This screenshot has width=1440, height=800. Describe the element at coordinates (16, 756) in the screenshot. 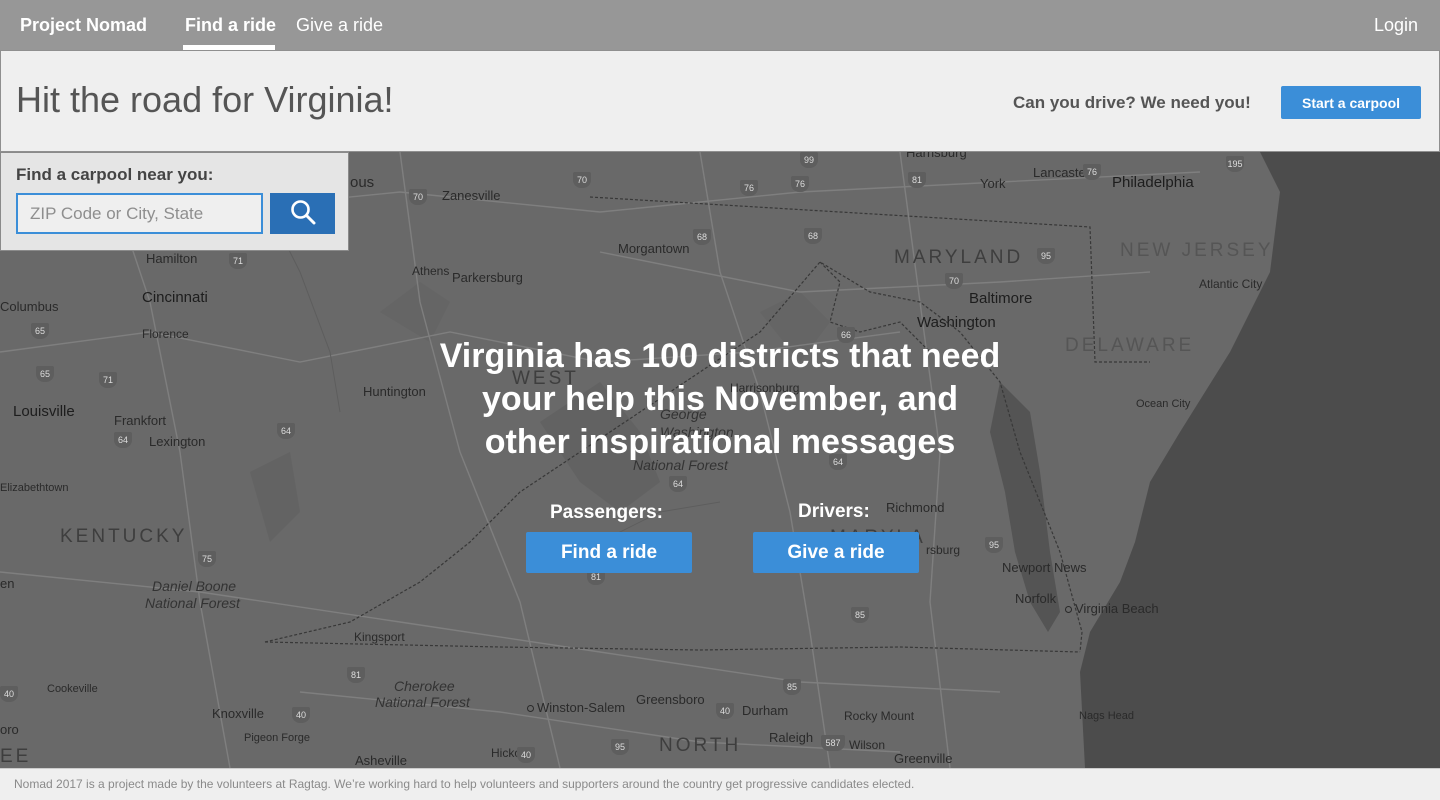

I see `map-label-partial-ee: EE` at that location.